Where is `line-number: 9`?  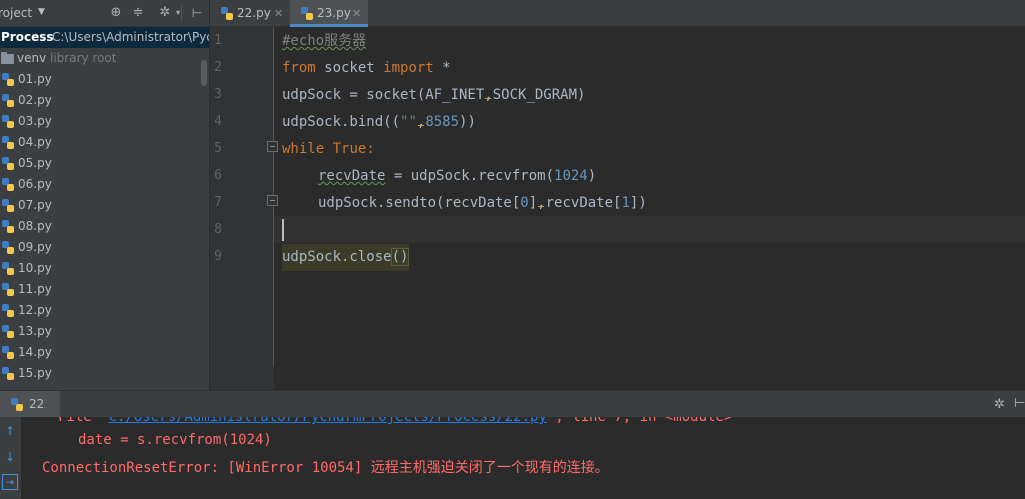 line-number: 9 is located at coordinates (218, 256).